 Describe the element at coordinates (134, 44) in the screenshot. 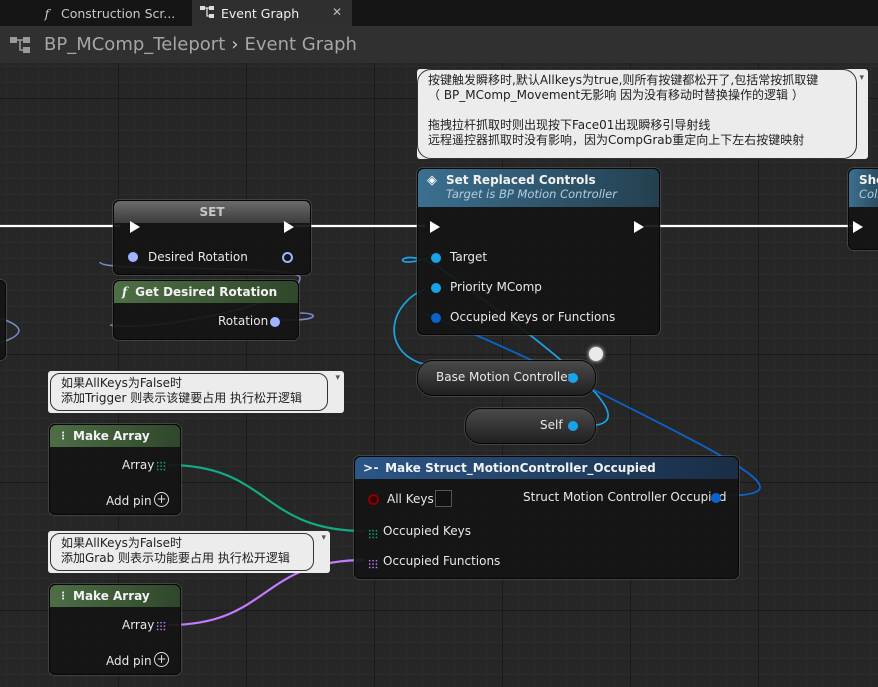

I see `breadcrumb-blueprint: BP_MComp_Teleport` at that location.